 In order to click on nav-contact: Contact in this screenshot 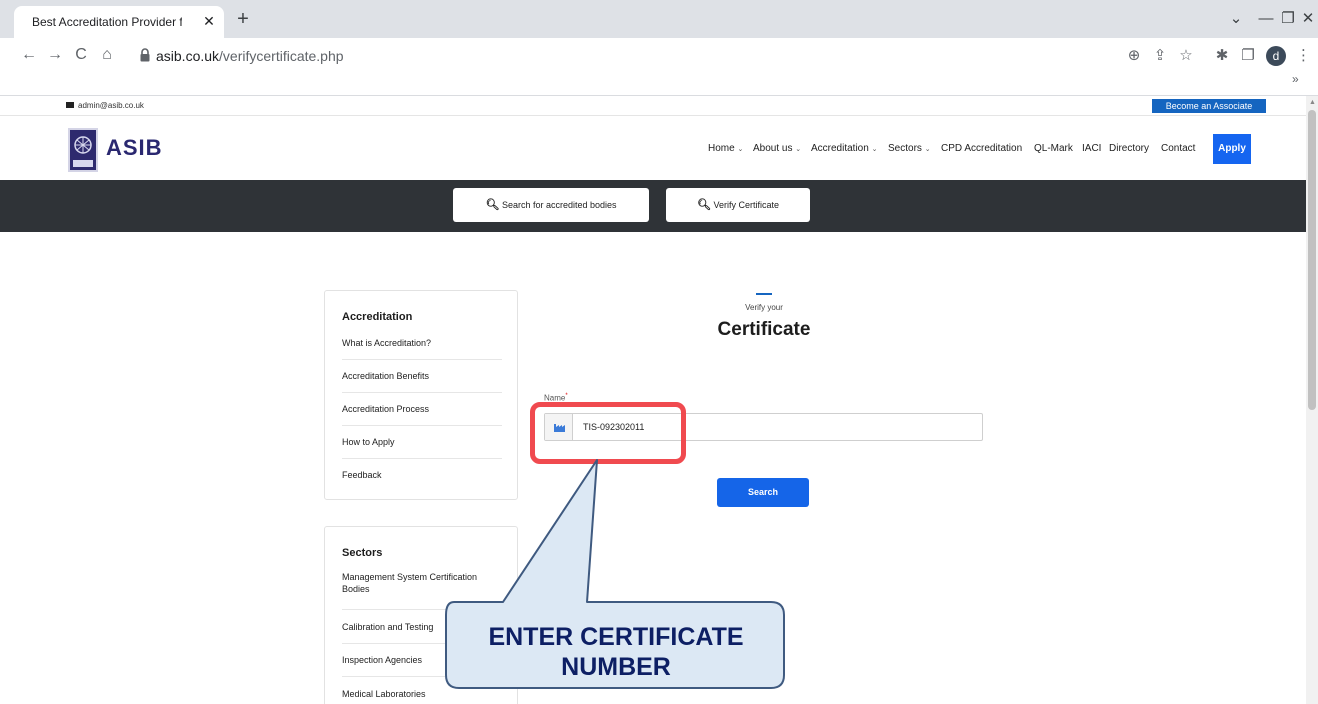, I will do `click(1178, 148)`.